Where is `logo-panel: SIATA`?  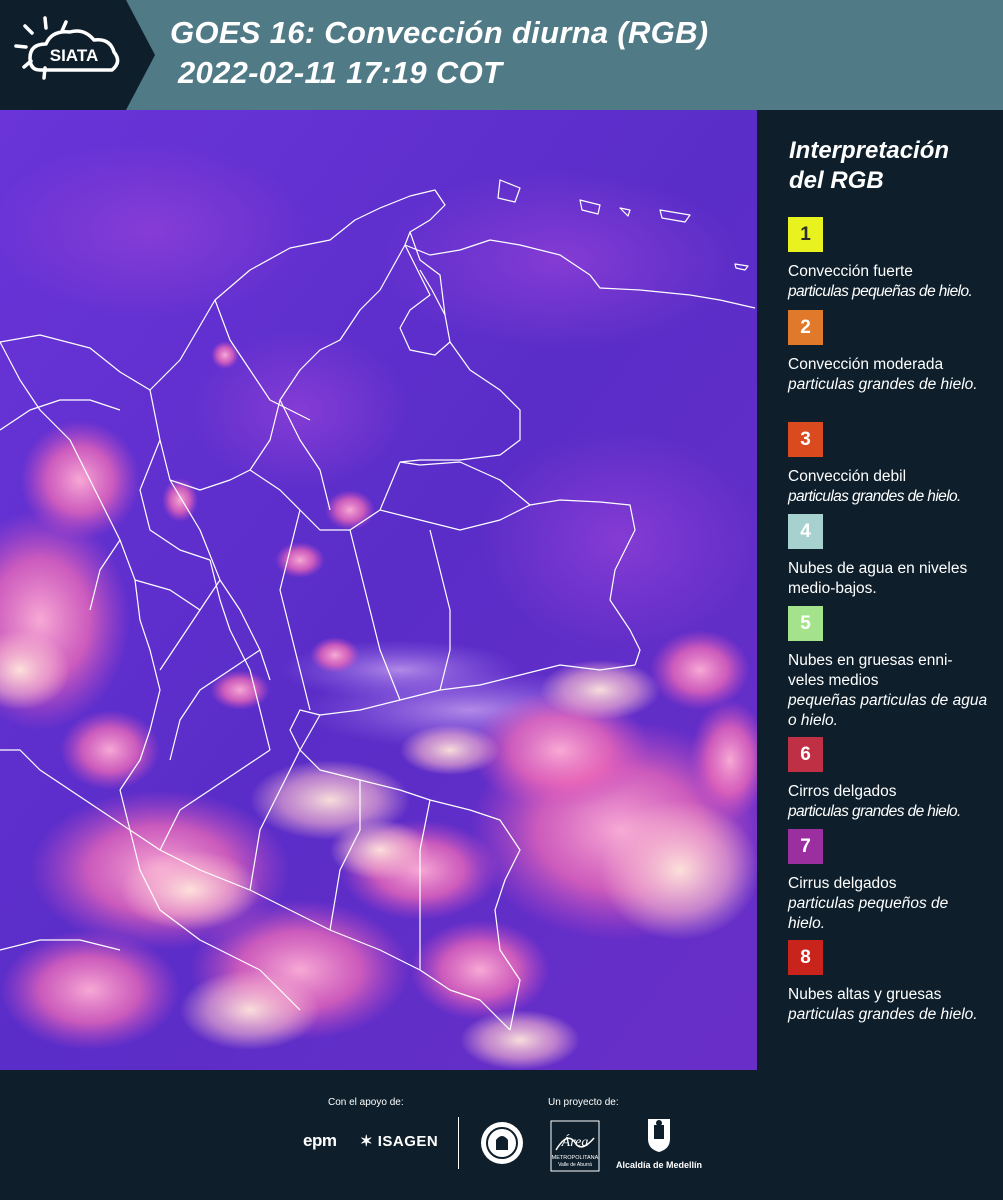 logo-panel: SIATA is located at coordinates (77, 55).